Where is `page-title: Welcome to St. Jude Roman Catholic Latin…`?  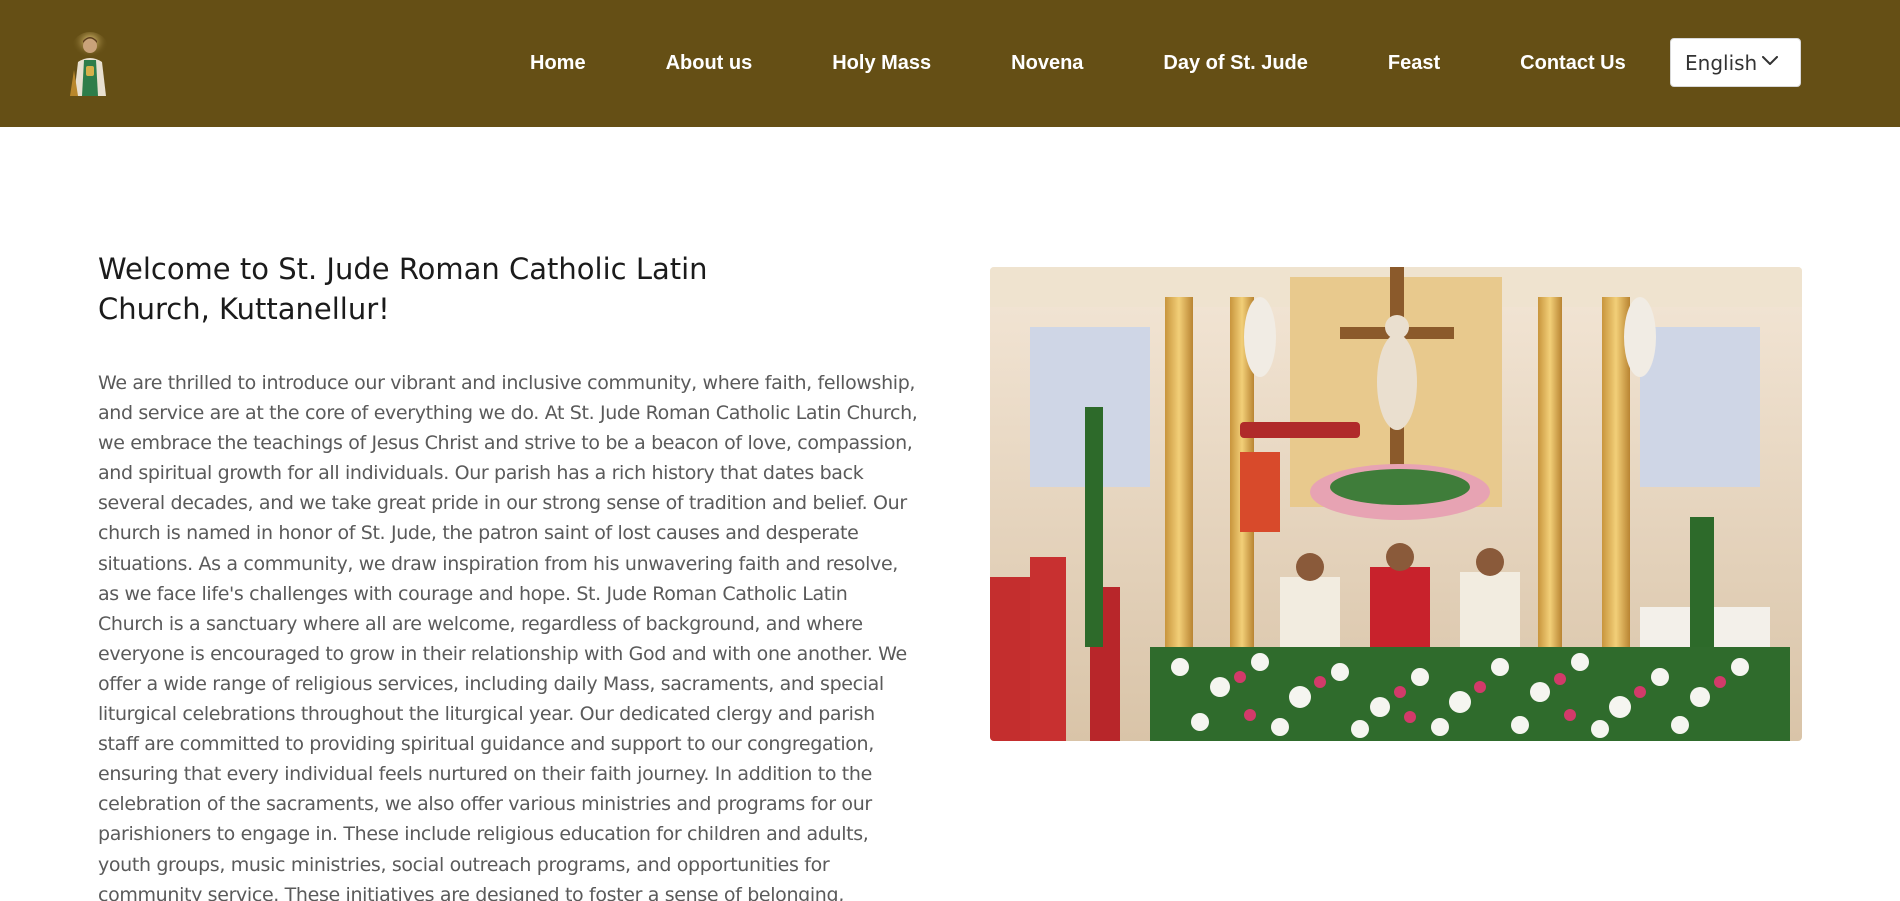 page-title: Welcome to St. Jude Roman Catholic Latin… is located at coordinates (403, 289).